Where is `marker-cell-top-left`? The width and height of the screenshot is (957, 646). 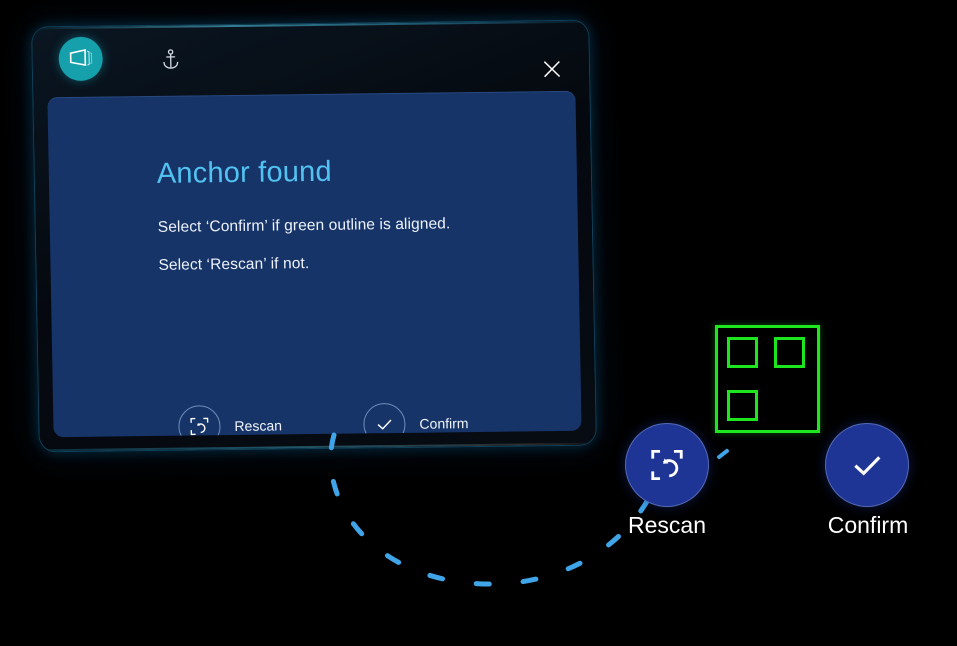 marker-cell-top-left is located at coordinates (742, 352).